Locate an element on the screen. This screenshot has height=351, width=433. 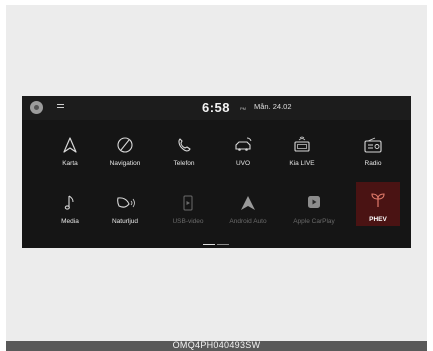
page-indicator-inactive is located at coordinates (223, 244).